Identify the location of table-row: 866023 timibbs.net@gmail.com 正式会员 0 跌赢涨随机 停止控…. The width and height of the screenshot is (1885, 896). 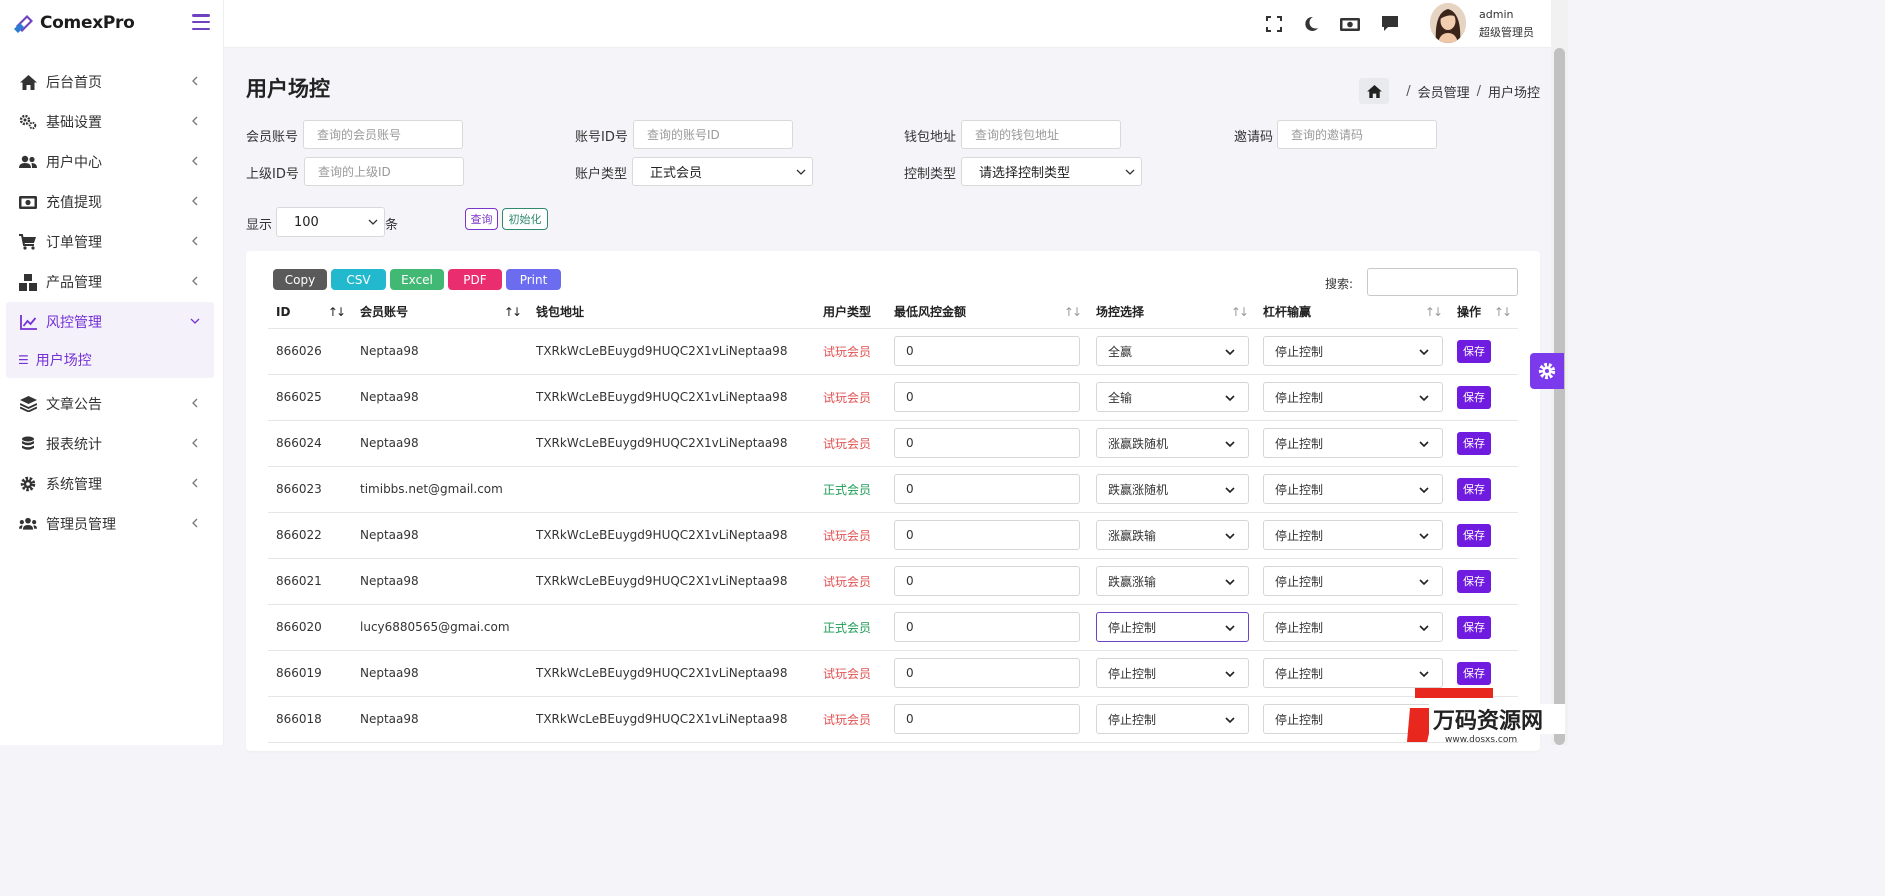
(893, 489).